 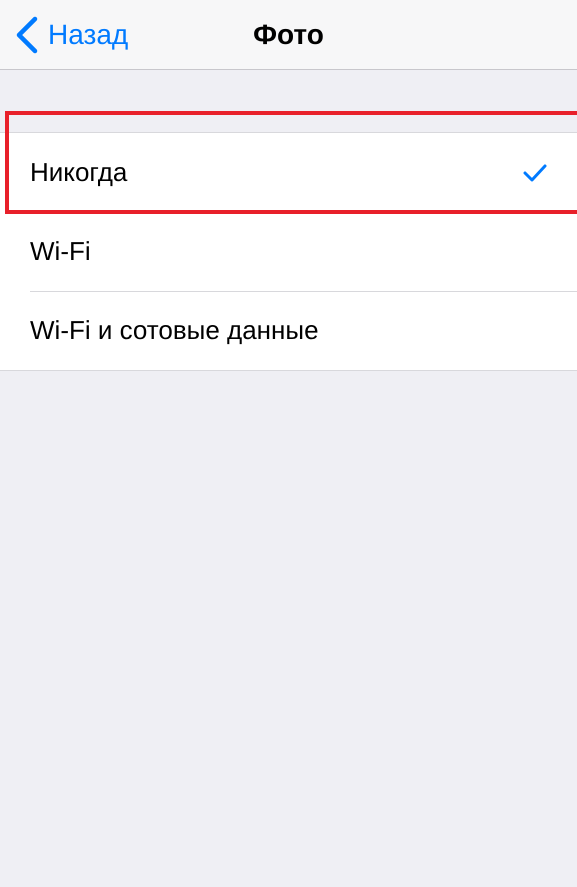 I want to click on option-row: Никогда, so click(x=288, y=172).